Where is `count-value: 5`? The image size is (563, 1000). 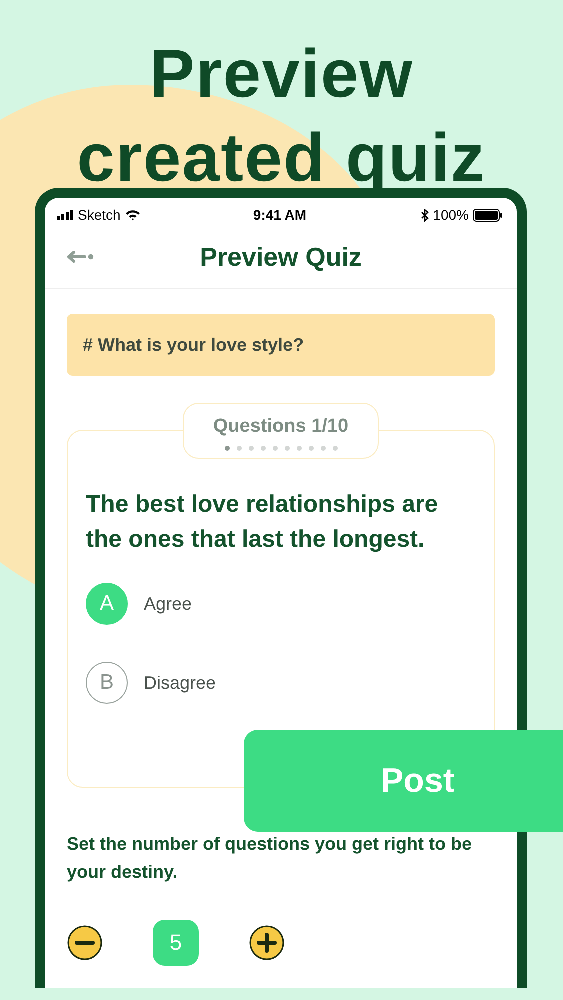
count-value: 5 is located at coordinates (176, 943).